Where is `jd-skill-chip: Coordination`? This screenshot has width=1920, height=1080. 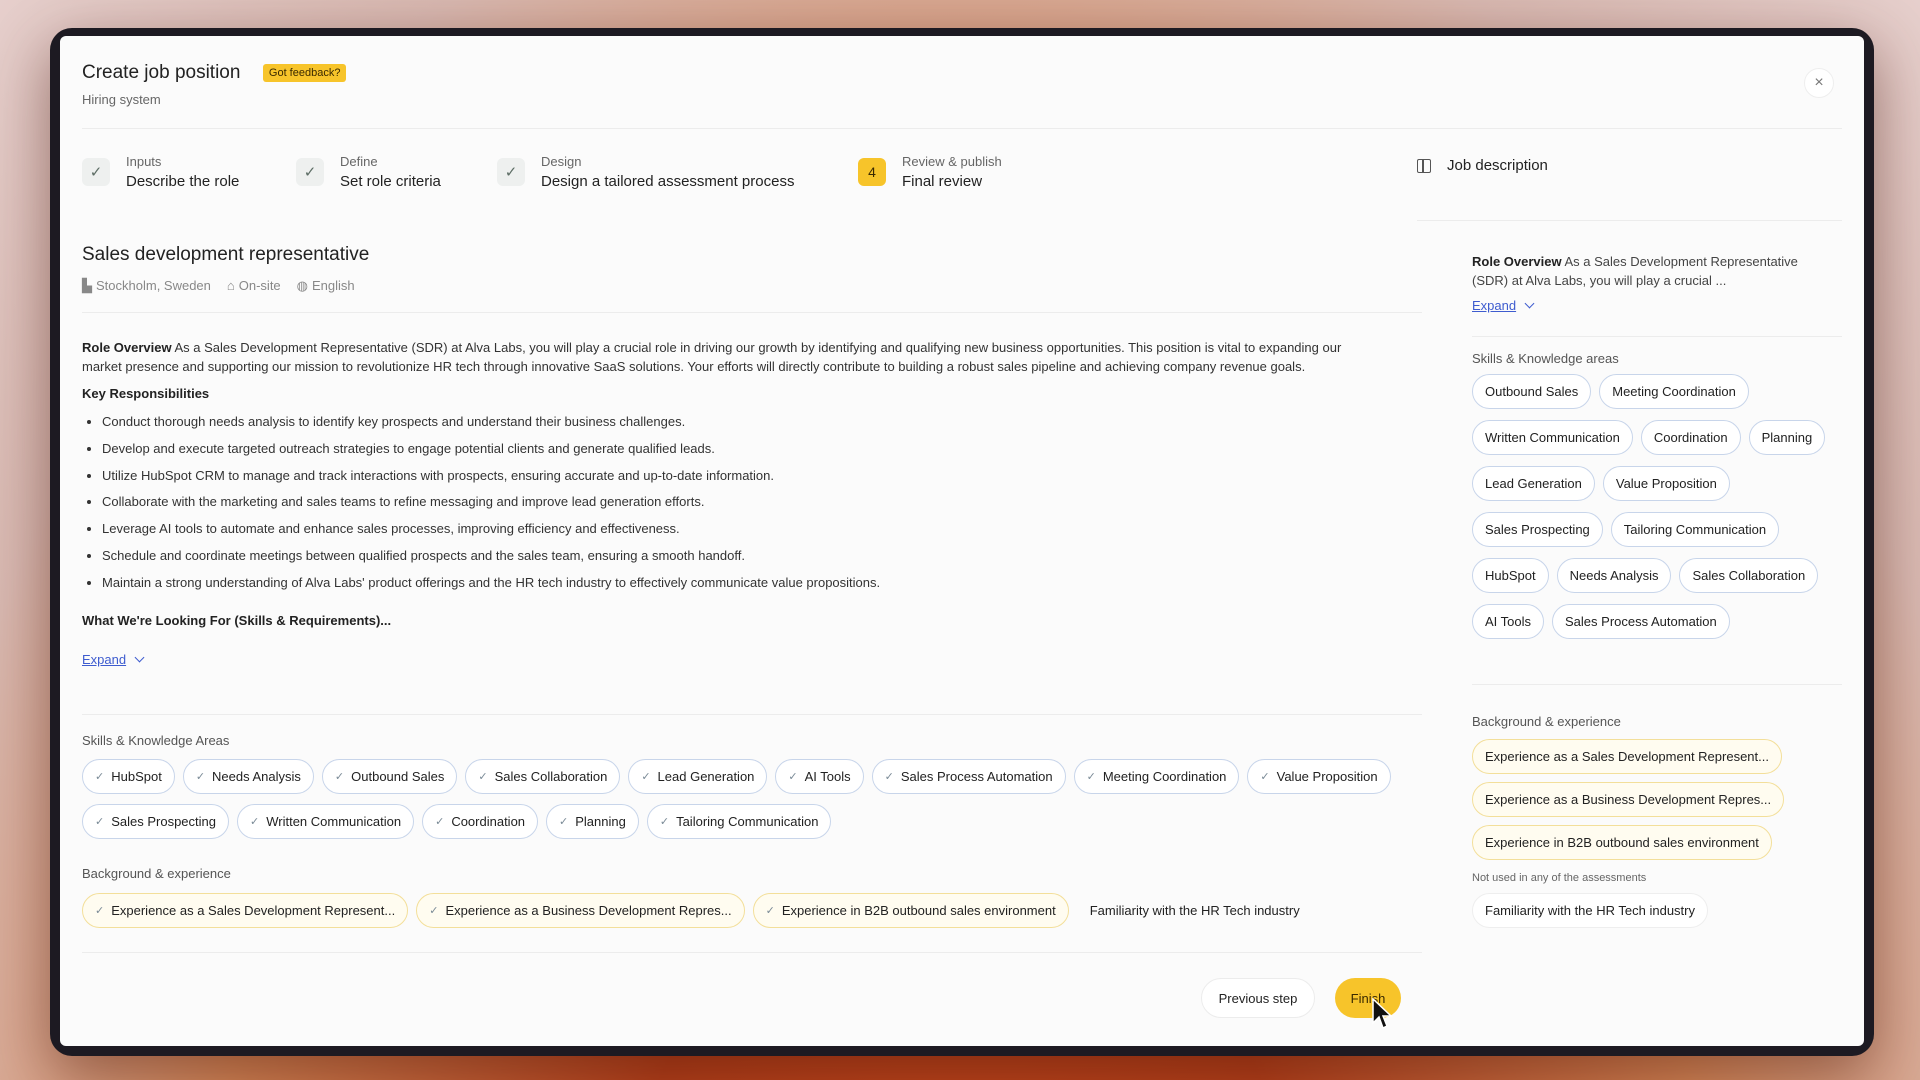
jd-skill-chip: Coordination is located at coordinates (1690, 437).